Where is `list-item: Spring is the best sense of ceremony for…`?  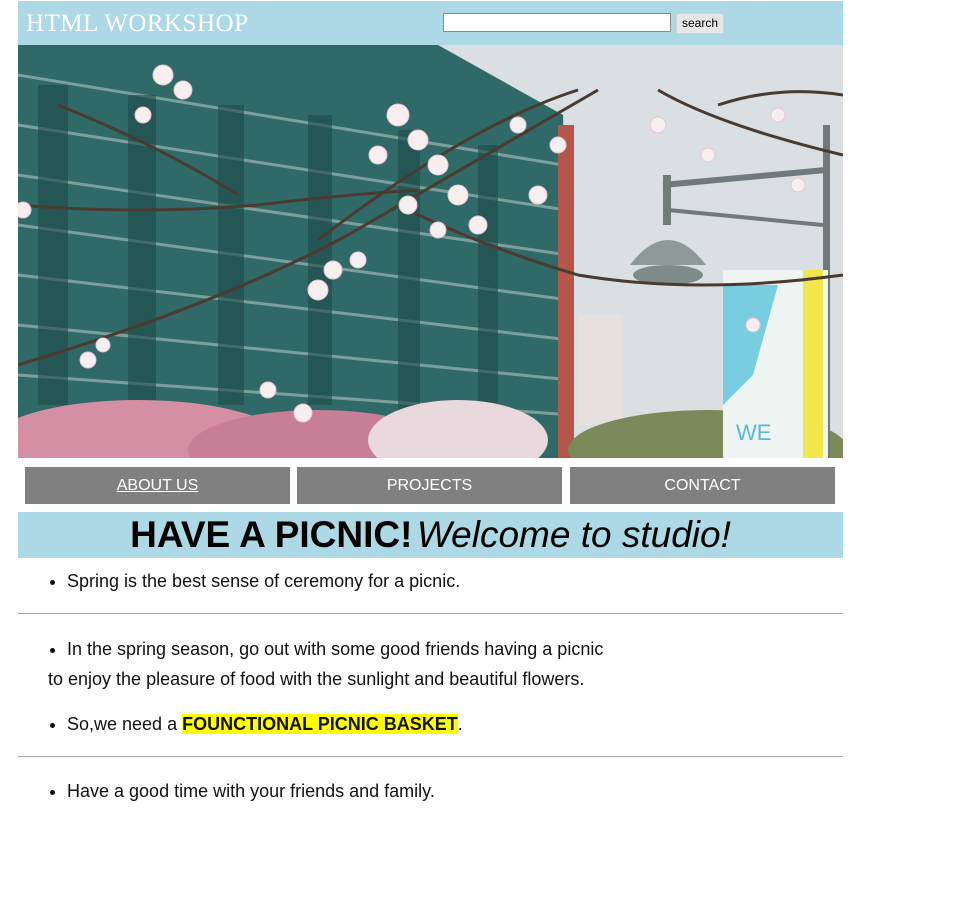 list-item: Spring is the best sense of ceremony for… is located at coordinates (455, 581).